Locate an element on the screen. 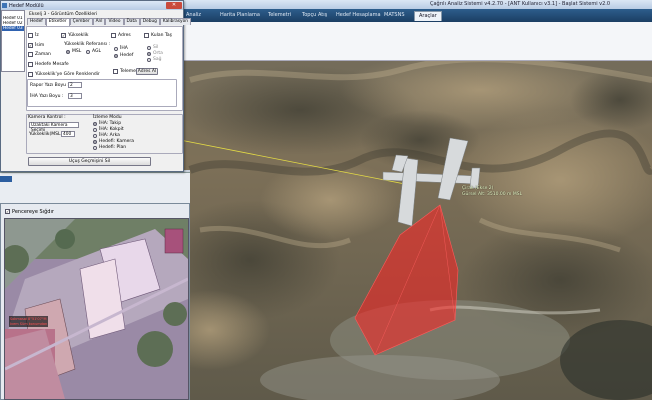  sag-radio is located at coordinates (149, 59).